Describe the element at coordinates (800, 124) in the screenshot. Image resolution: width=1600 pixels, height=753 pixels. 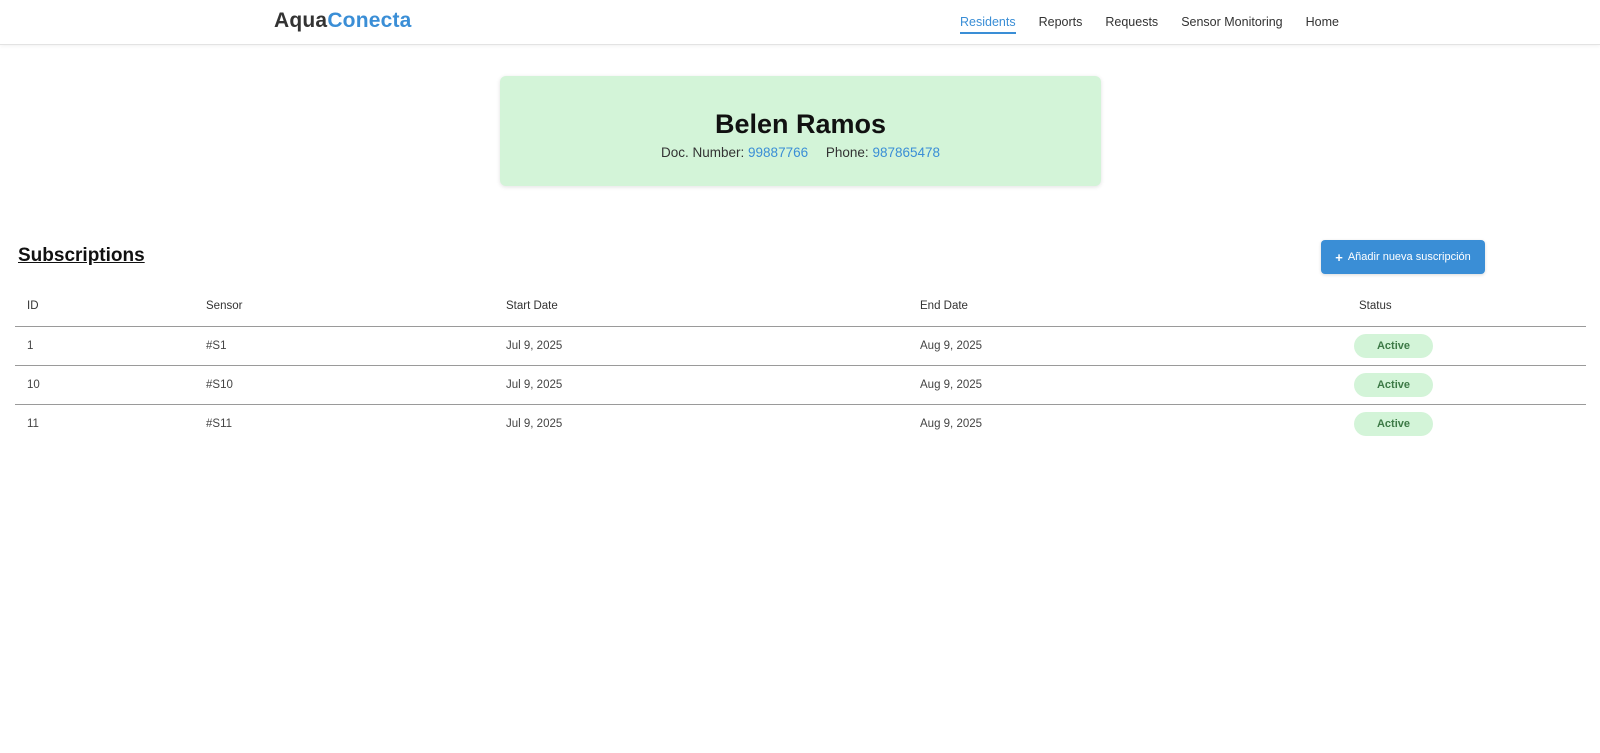
I see `resident-name: Belen Ramos` at that location.